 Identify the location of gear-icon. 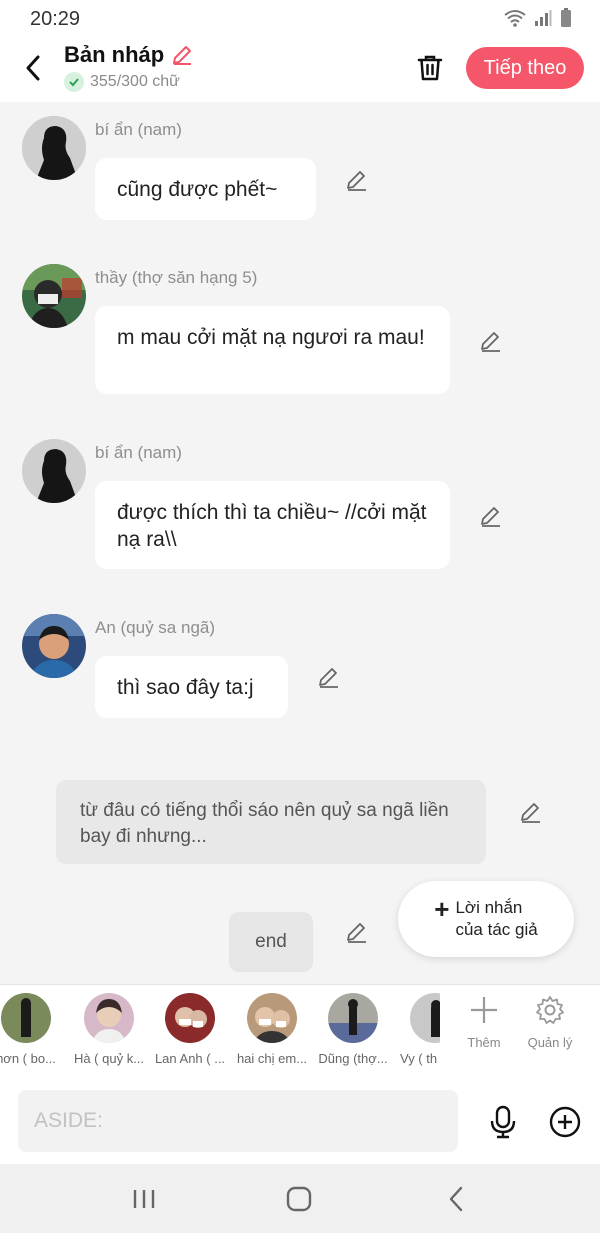
(550, 1010).